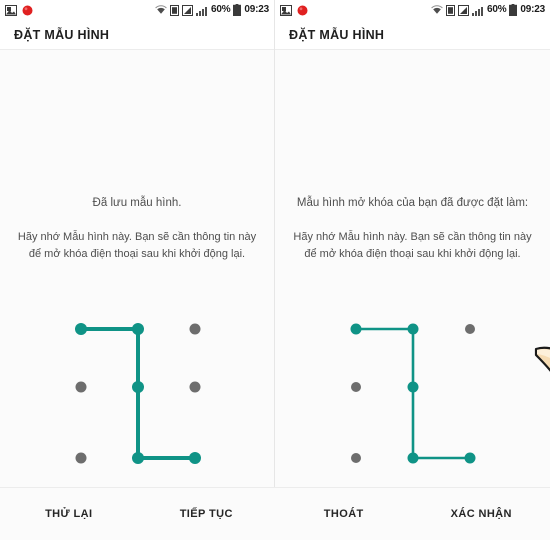 The image size is (550, 540). I want to click on confirm-button: XÁC NHẬN, so click(481, 514).